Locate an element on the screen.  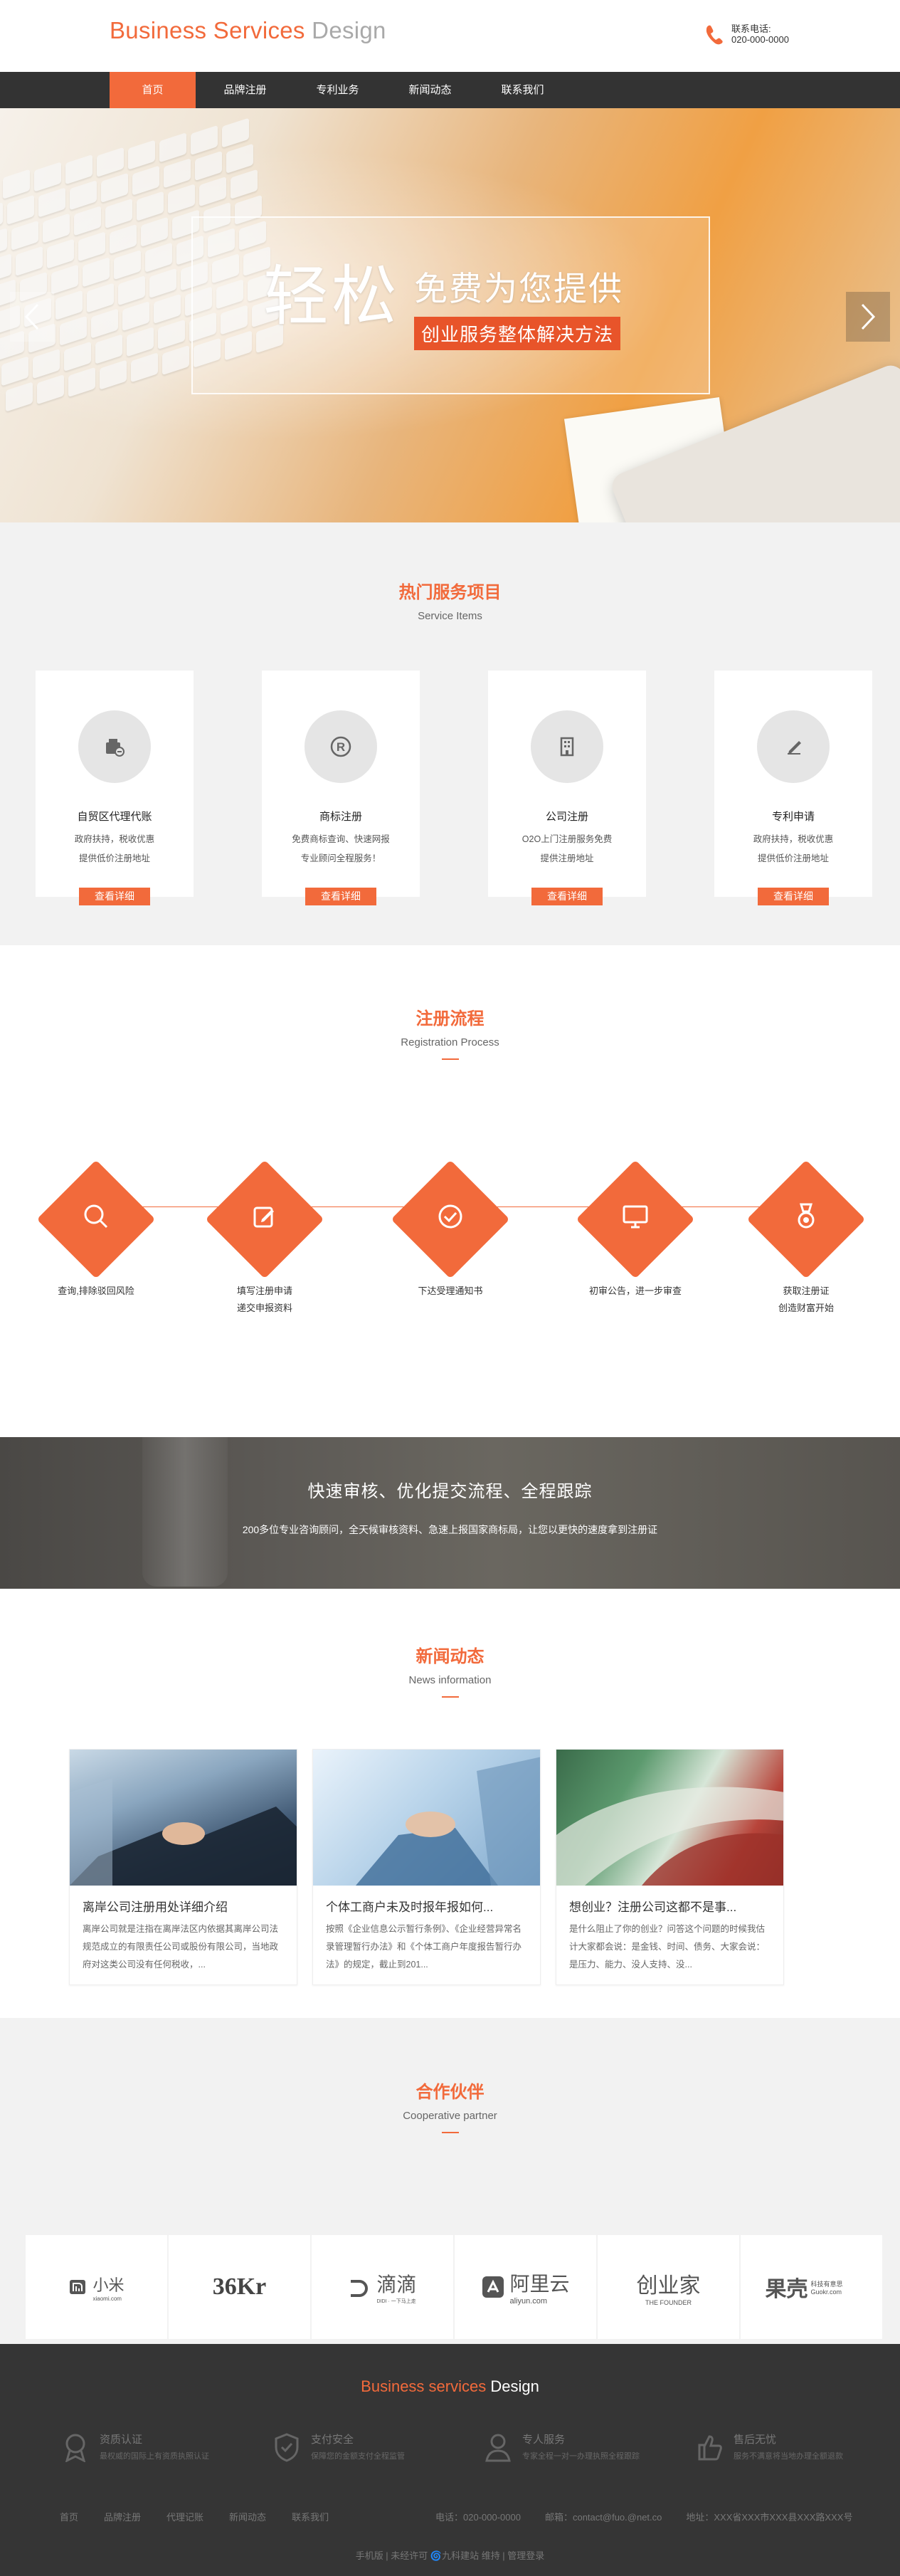
svg-text: R is located at coordinates (341, 747).